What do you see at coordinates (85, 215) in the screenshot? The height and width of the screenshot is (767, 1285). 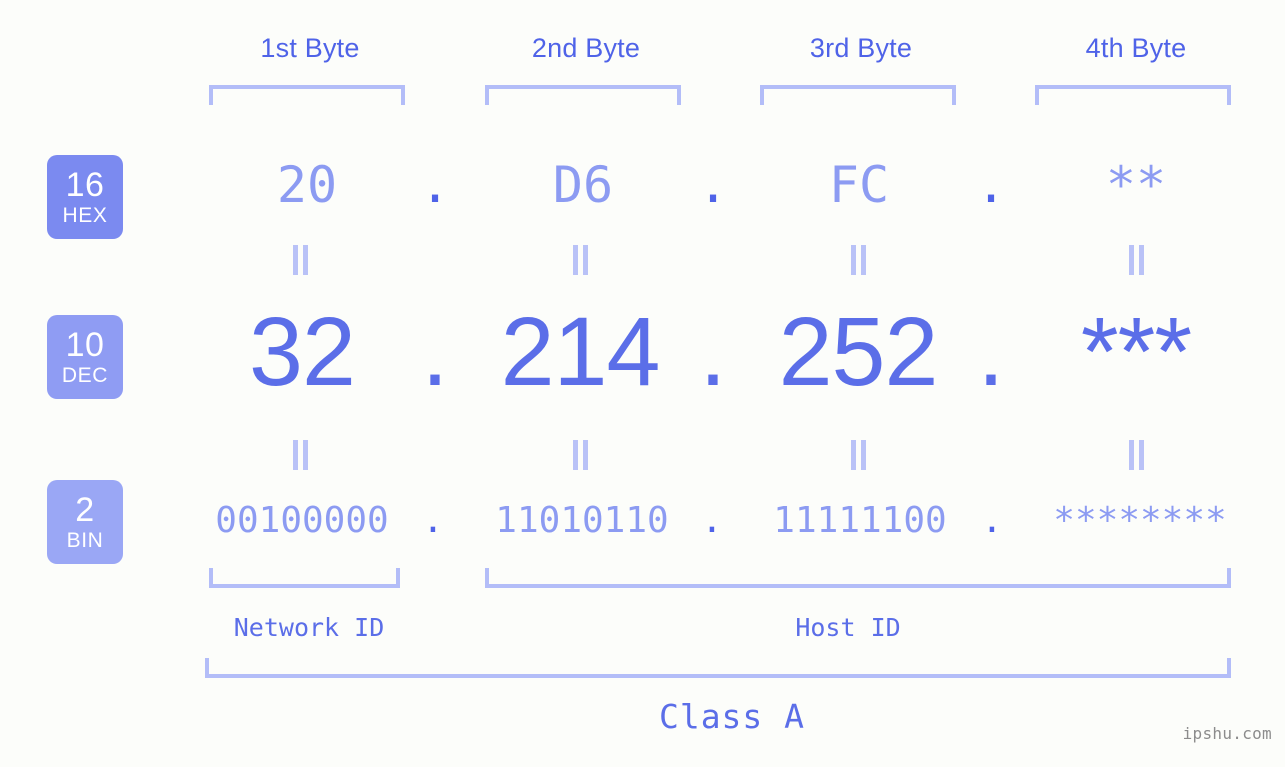 I see `base-badge-hex-abbr: HEX` at bounding box center [85, 215].